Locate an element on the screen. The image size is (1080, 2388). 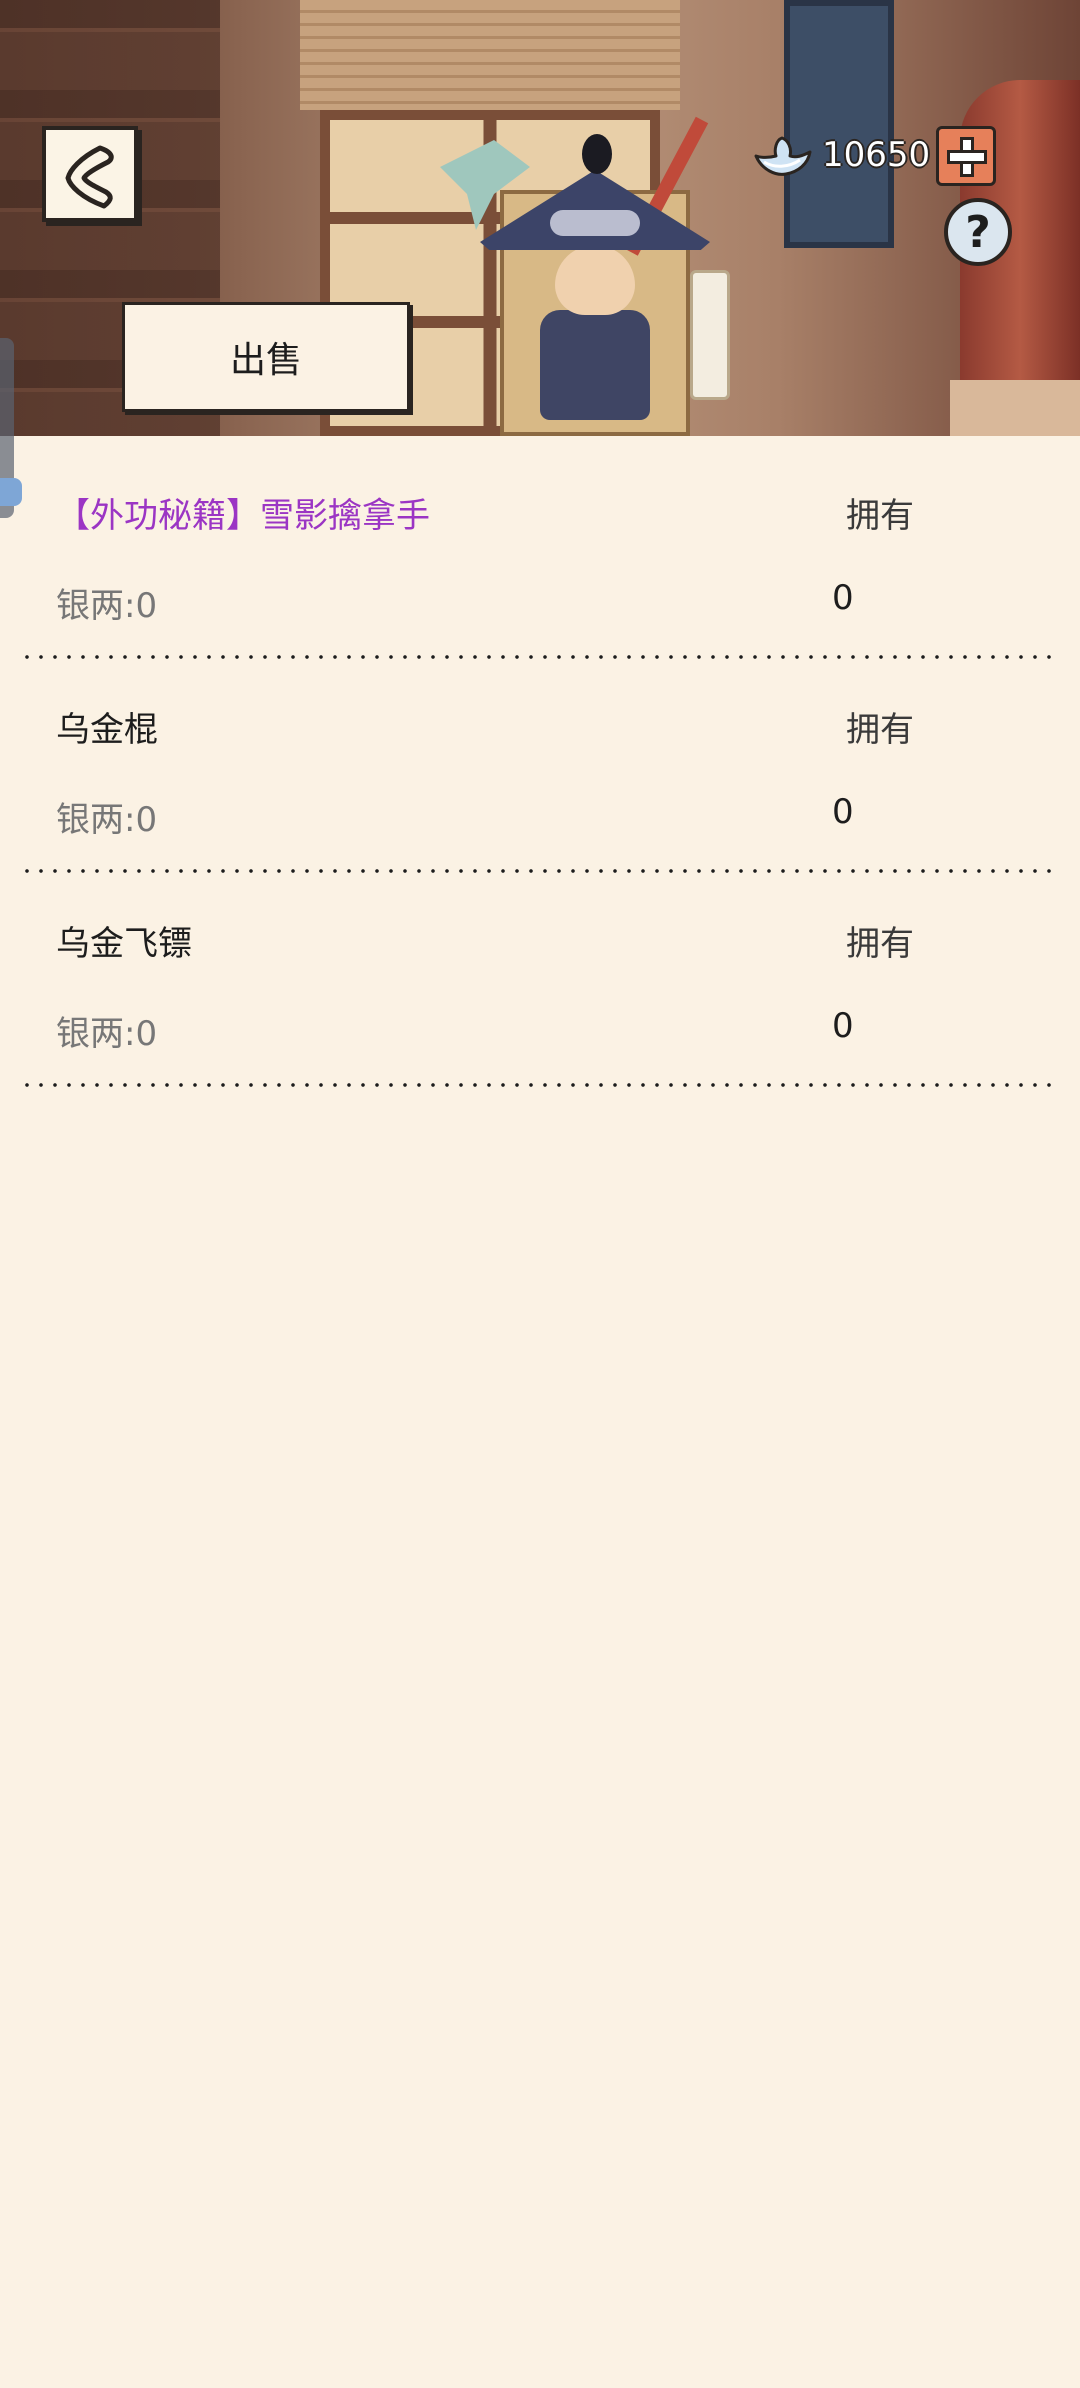
merchant-head is located at coordinates (595, 280).